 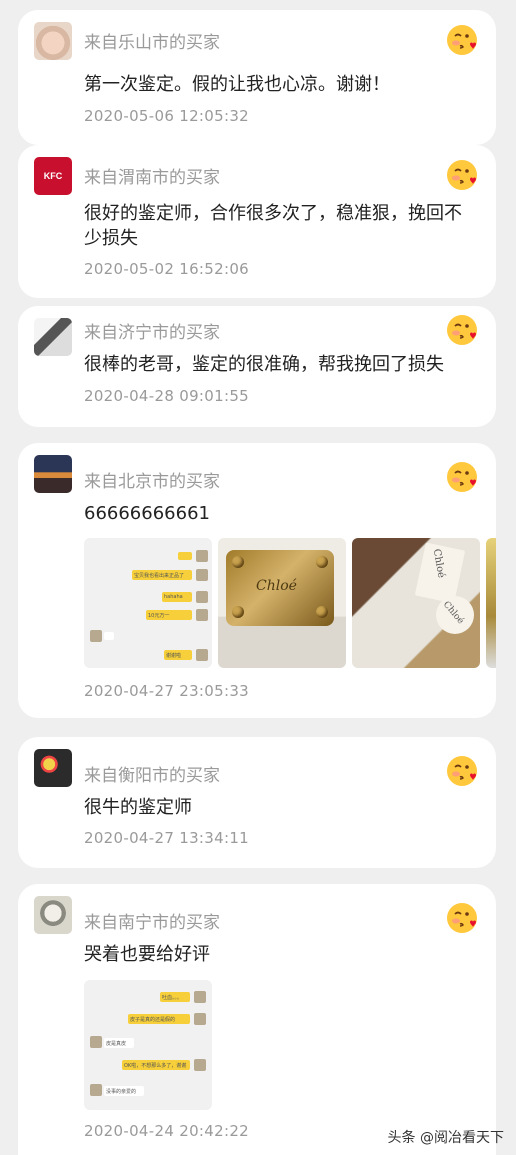 What do you see at coordinates (159, 616) in the screenshot?
I see `chat-text: 10元万一` at bounding box center [159, 616].